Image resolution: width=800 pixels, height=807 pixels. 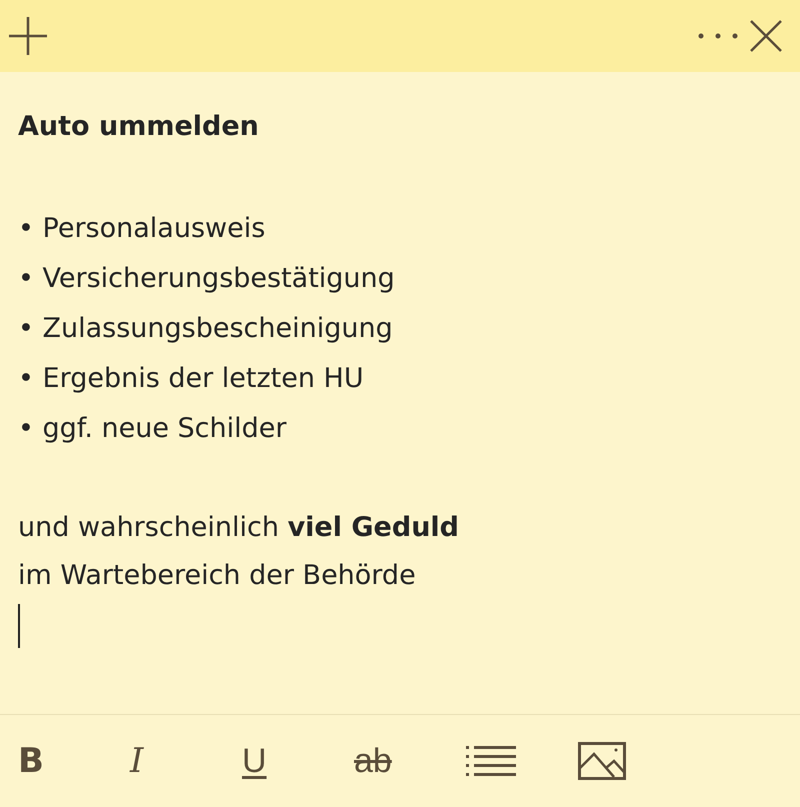 I want to click on bold-button: B, so click(x=74, y=761).